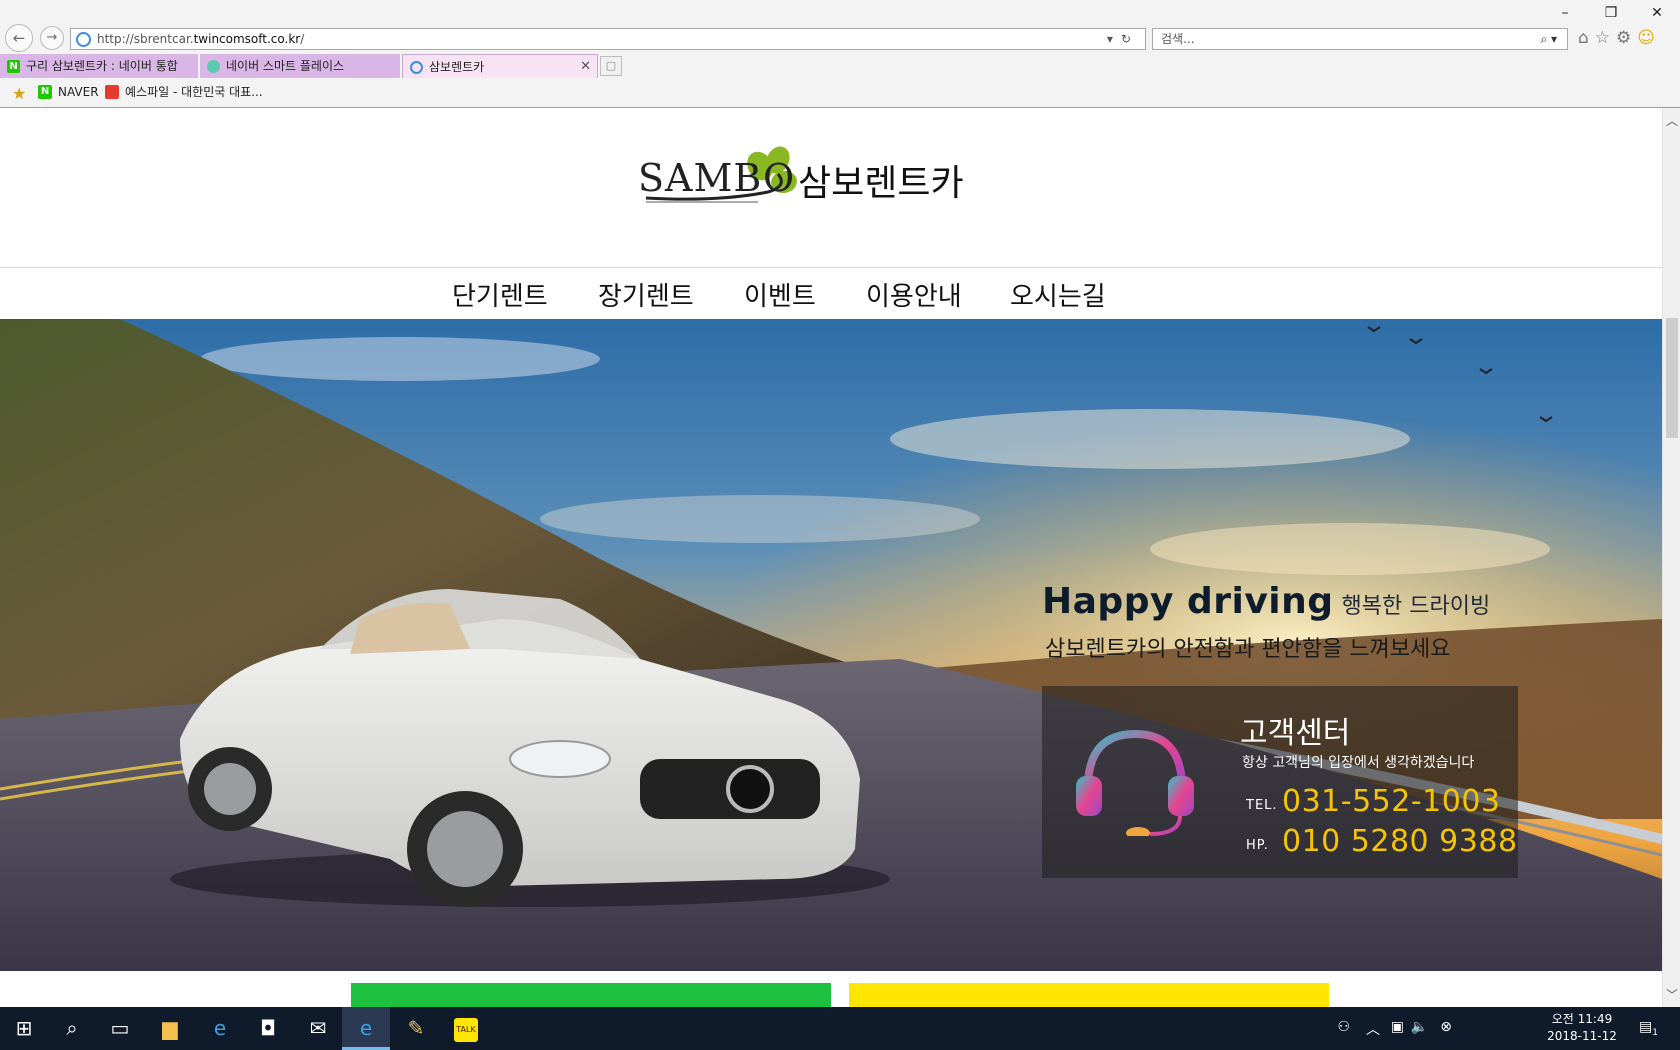  Describe the element at coordinates (318, 1028) in the screenshot. I see `mail-icon: ✉` at that location.